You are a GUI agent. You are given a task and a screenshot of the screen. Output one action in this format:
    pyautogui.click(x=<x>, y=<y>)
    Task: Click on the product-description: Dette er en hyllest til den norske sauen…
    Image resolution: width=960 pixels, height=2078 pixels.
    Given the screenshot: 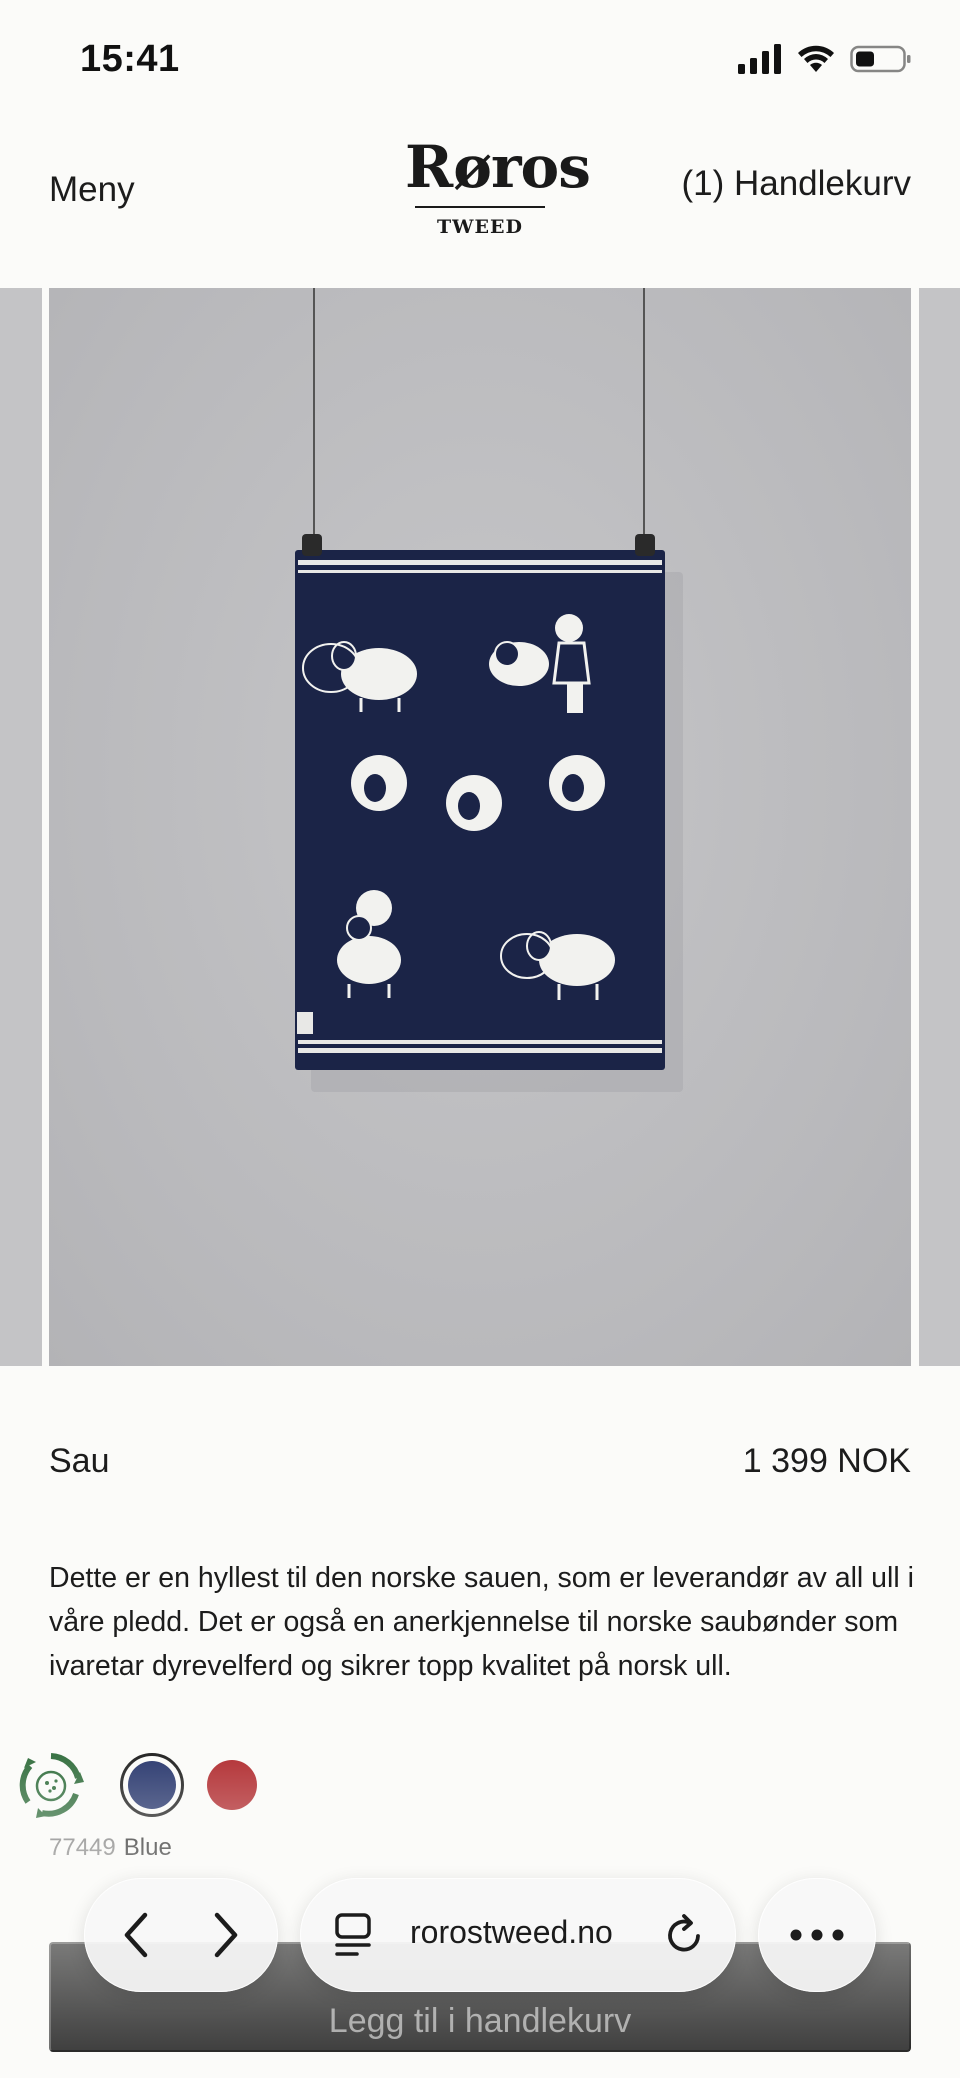 What is the action you would take?
    pyautogui.click(x=481, y=1622)
    